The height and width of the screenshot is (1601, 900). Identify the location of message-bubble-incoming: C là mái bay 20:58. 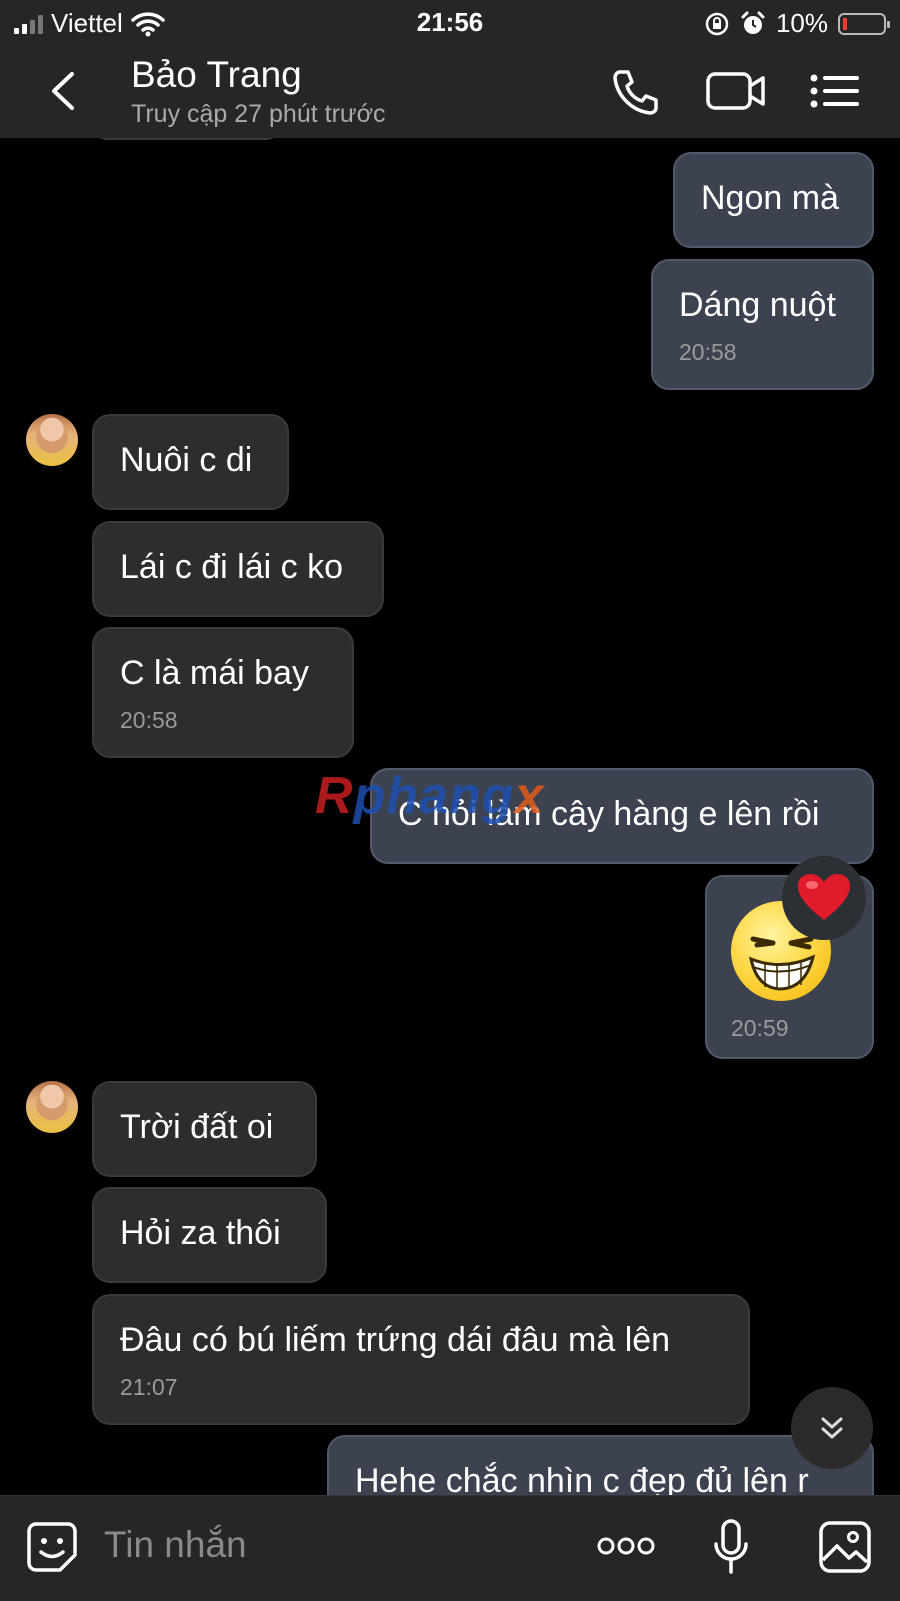
(223, 692).